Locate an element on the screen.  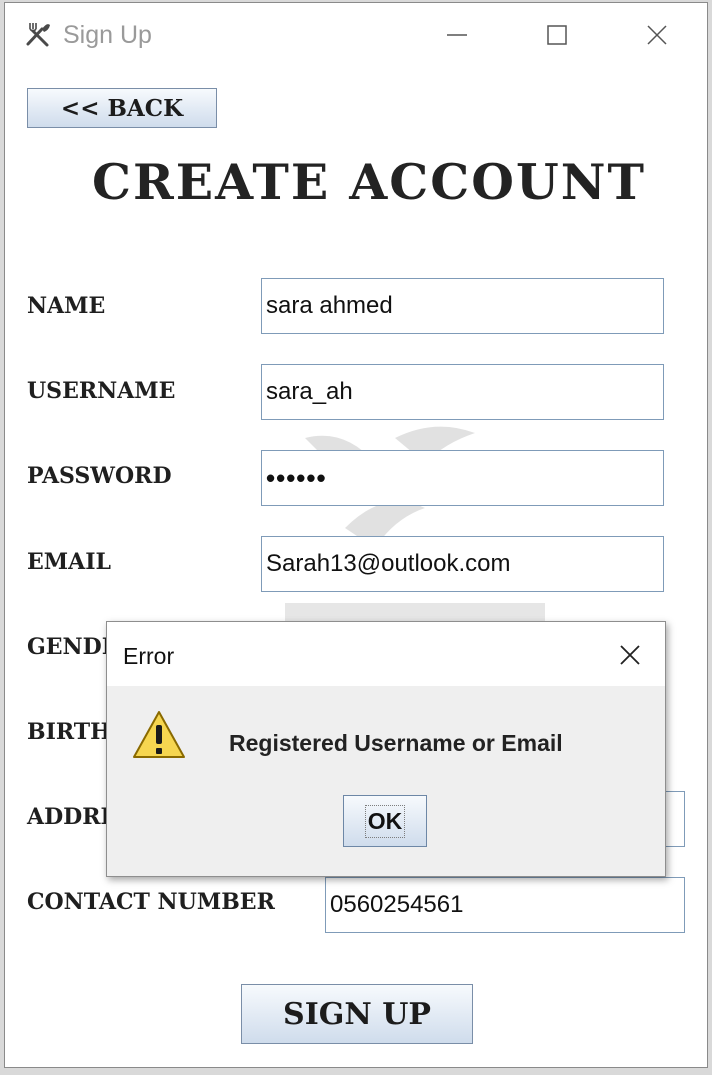
dialog-close-button is located at coordinates (630, 655).